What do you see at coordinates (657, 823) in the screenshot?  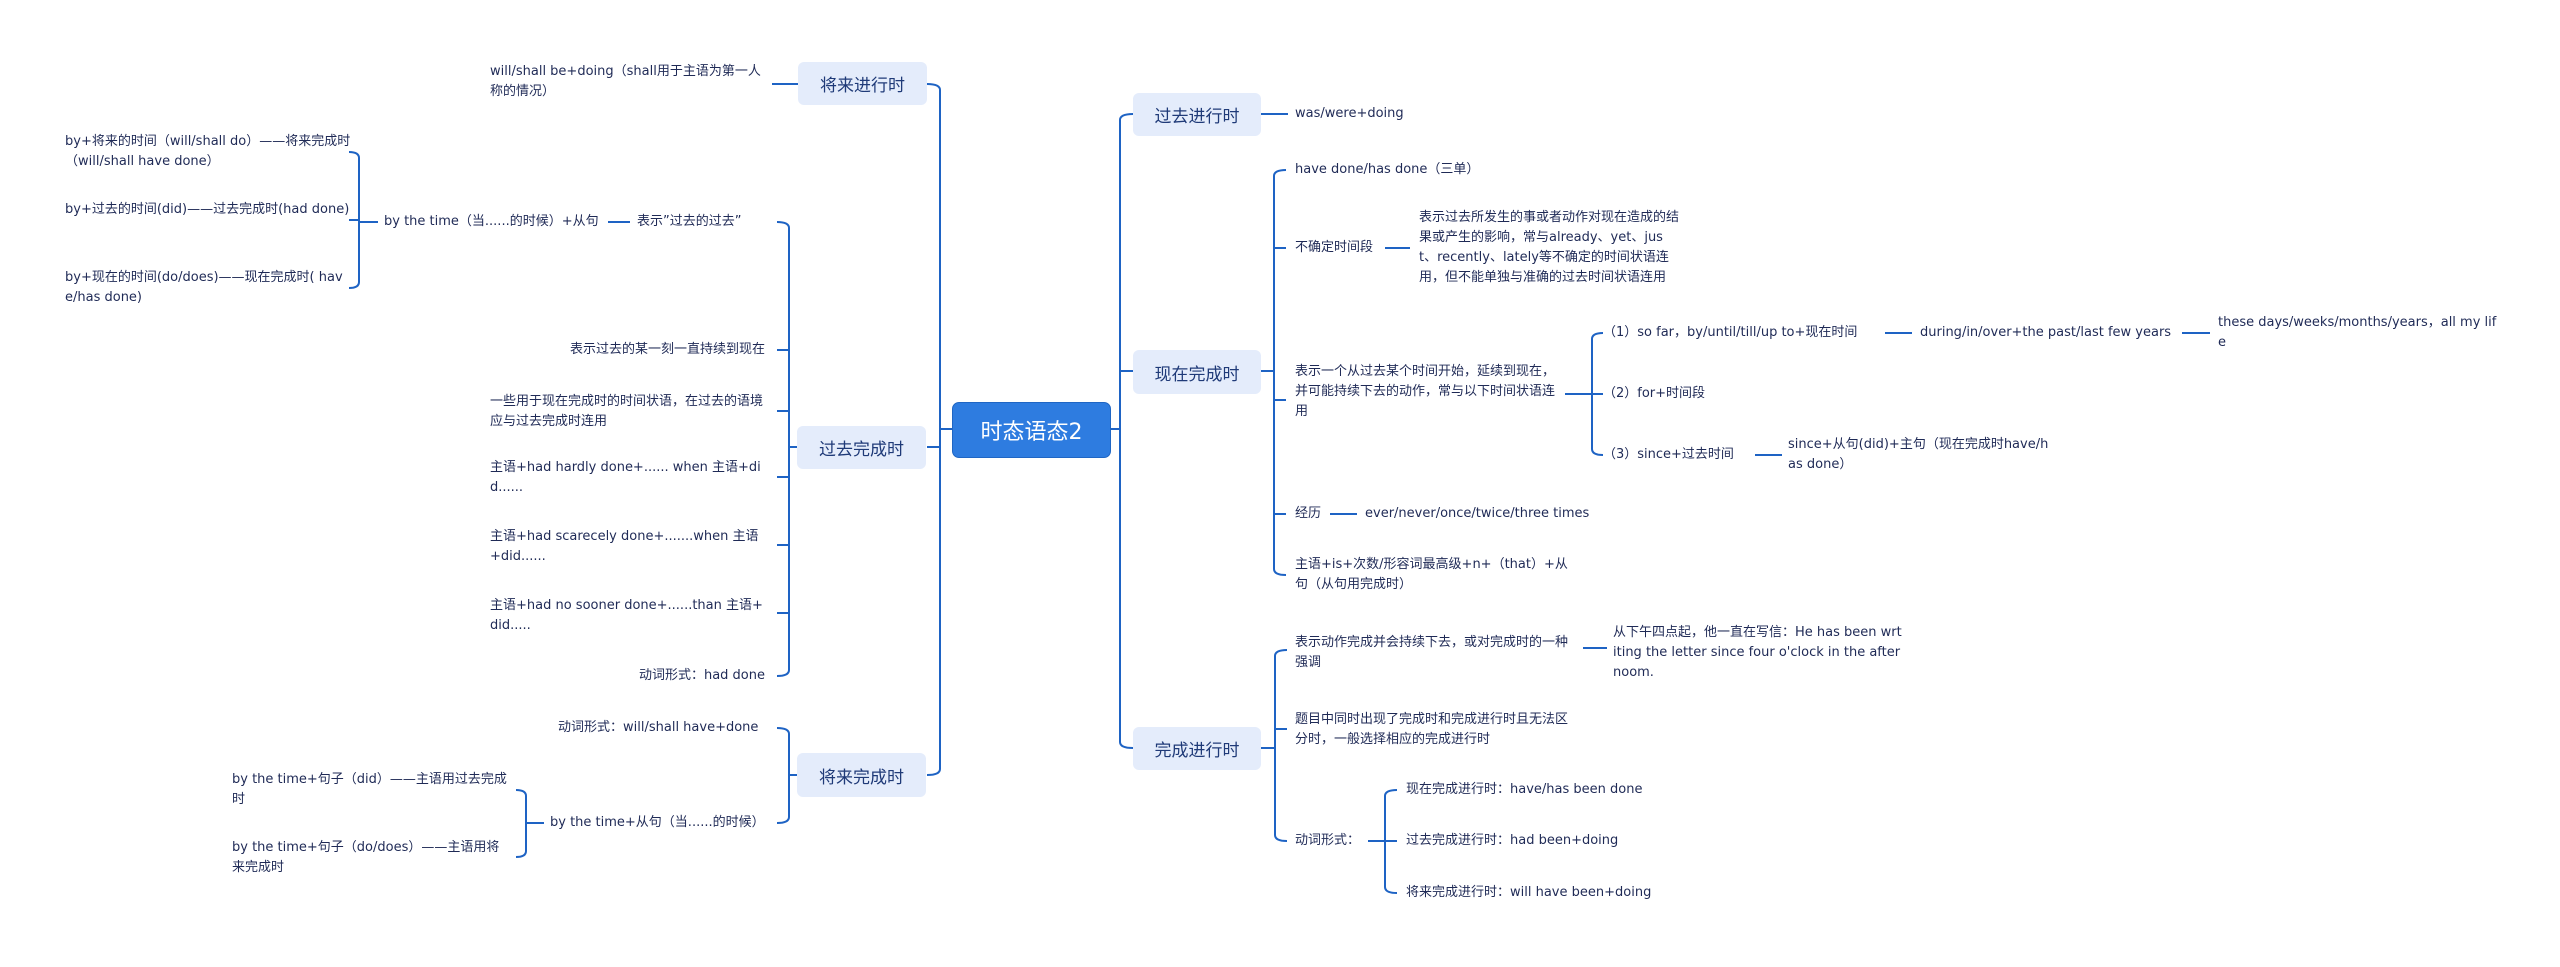 I see `future-perfect-by-the-time: by the time+从句（当......的时候）` at bounding box center [657, 823].